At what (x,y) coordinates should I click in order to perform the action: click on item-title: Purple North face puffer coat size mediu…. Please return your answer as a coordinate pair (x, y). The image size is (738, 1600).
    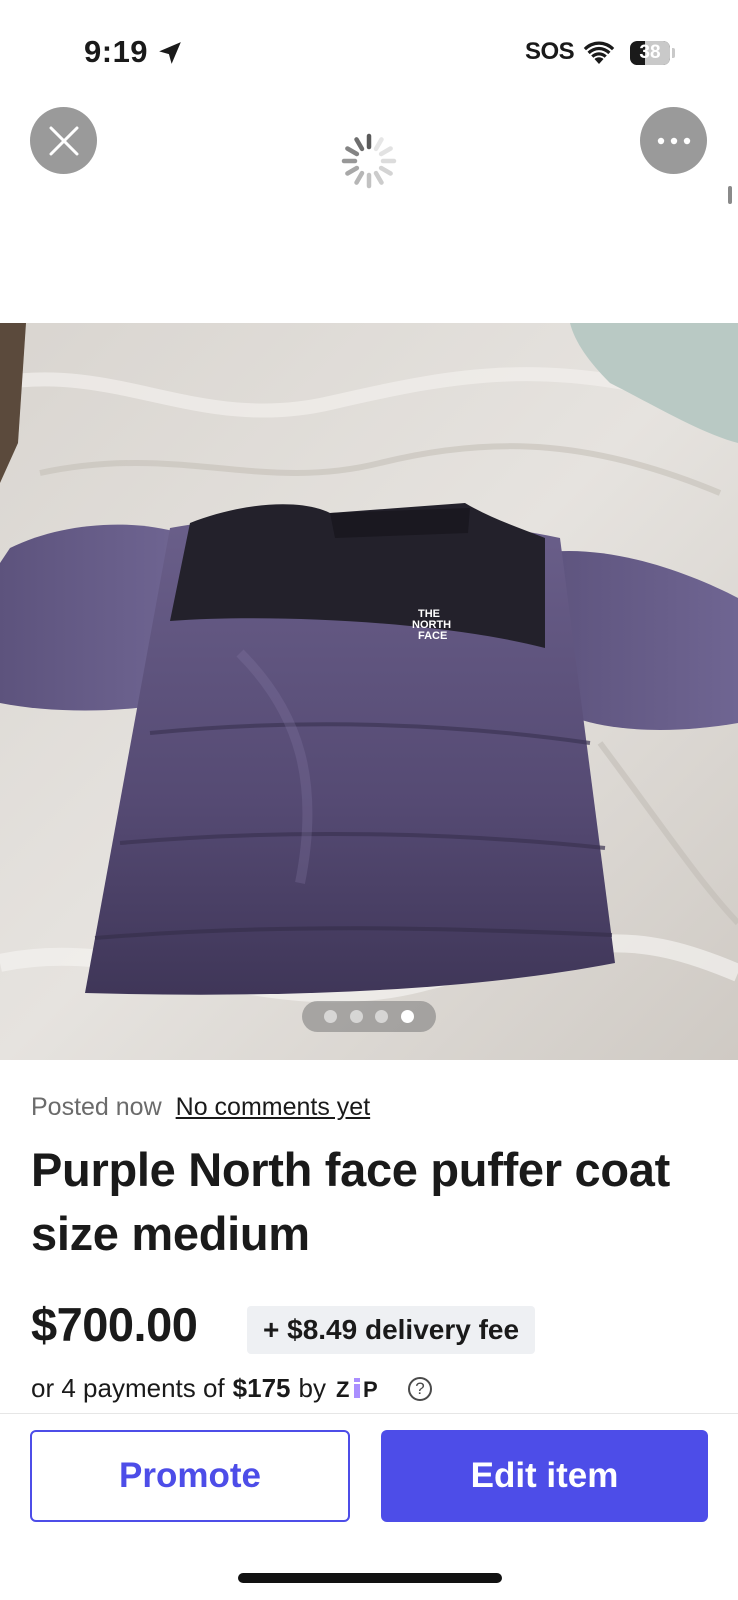
    Looking at the image, I should click on (350, 1201).